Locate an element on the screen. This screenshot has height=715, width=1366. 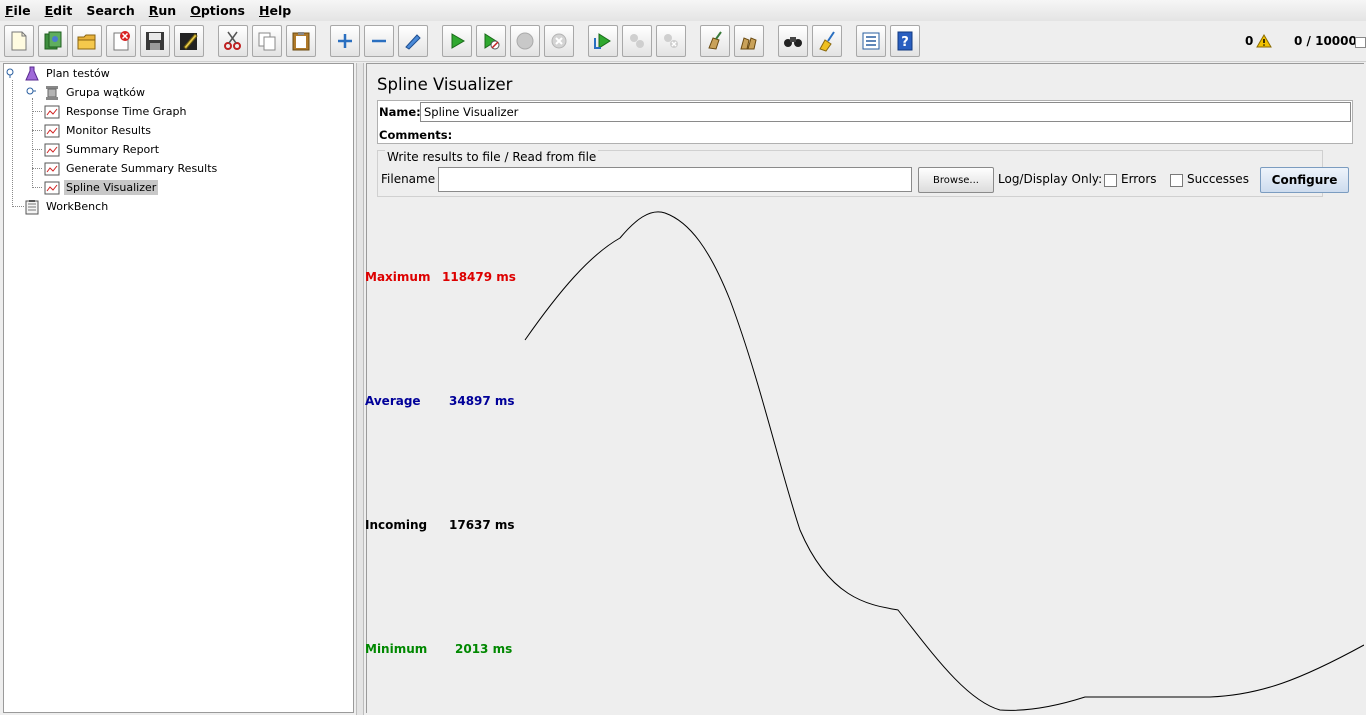
menu-search: Search is located at coordinates (110, 10).